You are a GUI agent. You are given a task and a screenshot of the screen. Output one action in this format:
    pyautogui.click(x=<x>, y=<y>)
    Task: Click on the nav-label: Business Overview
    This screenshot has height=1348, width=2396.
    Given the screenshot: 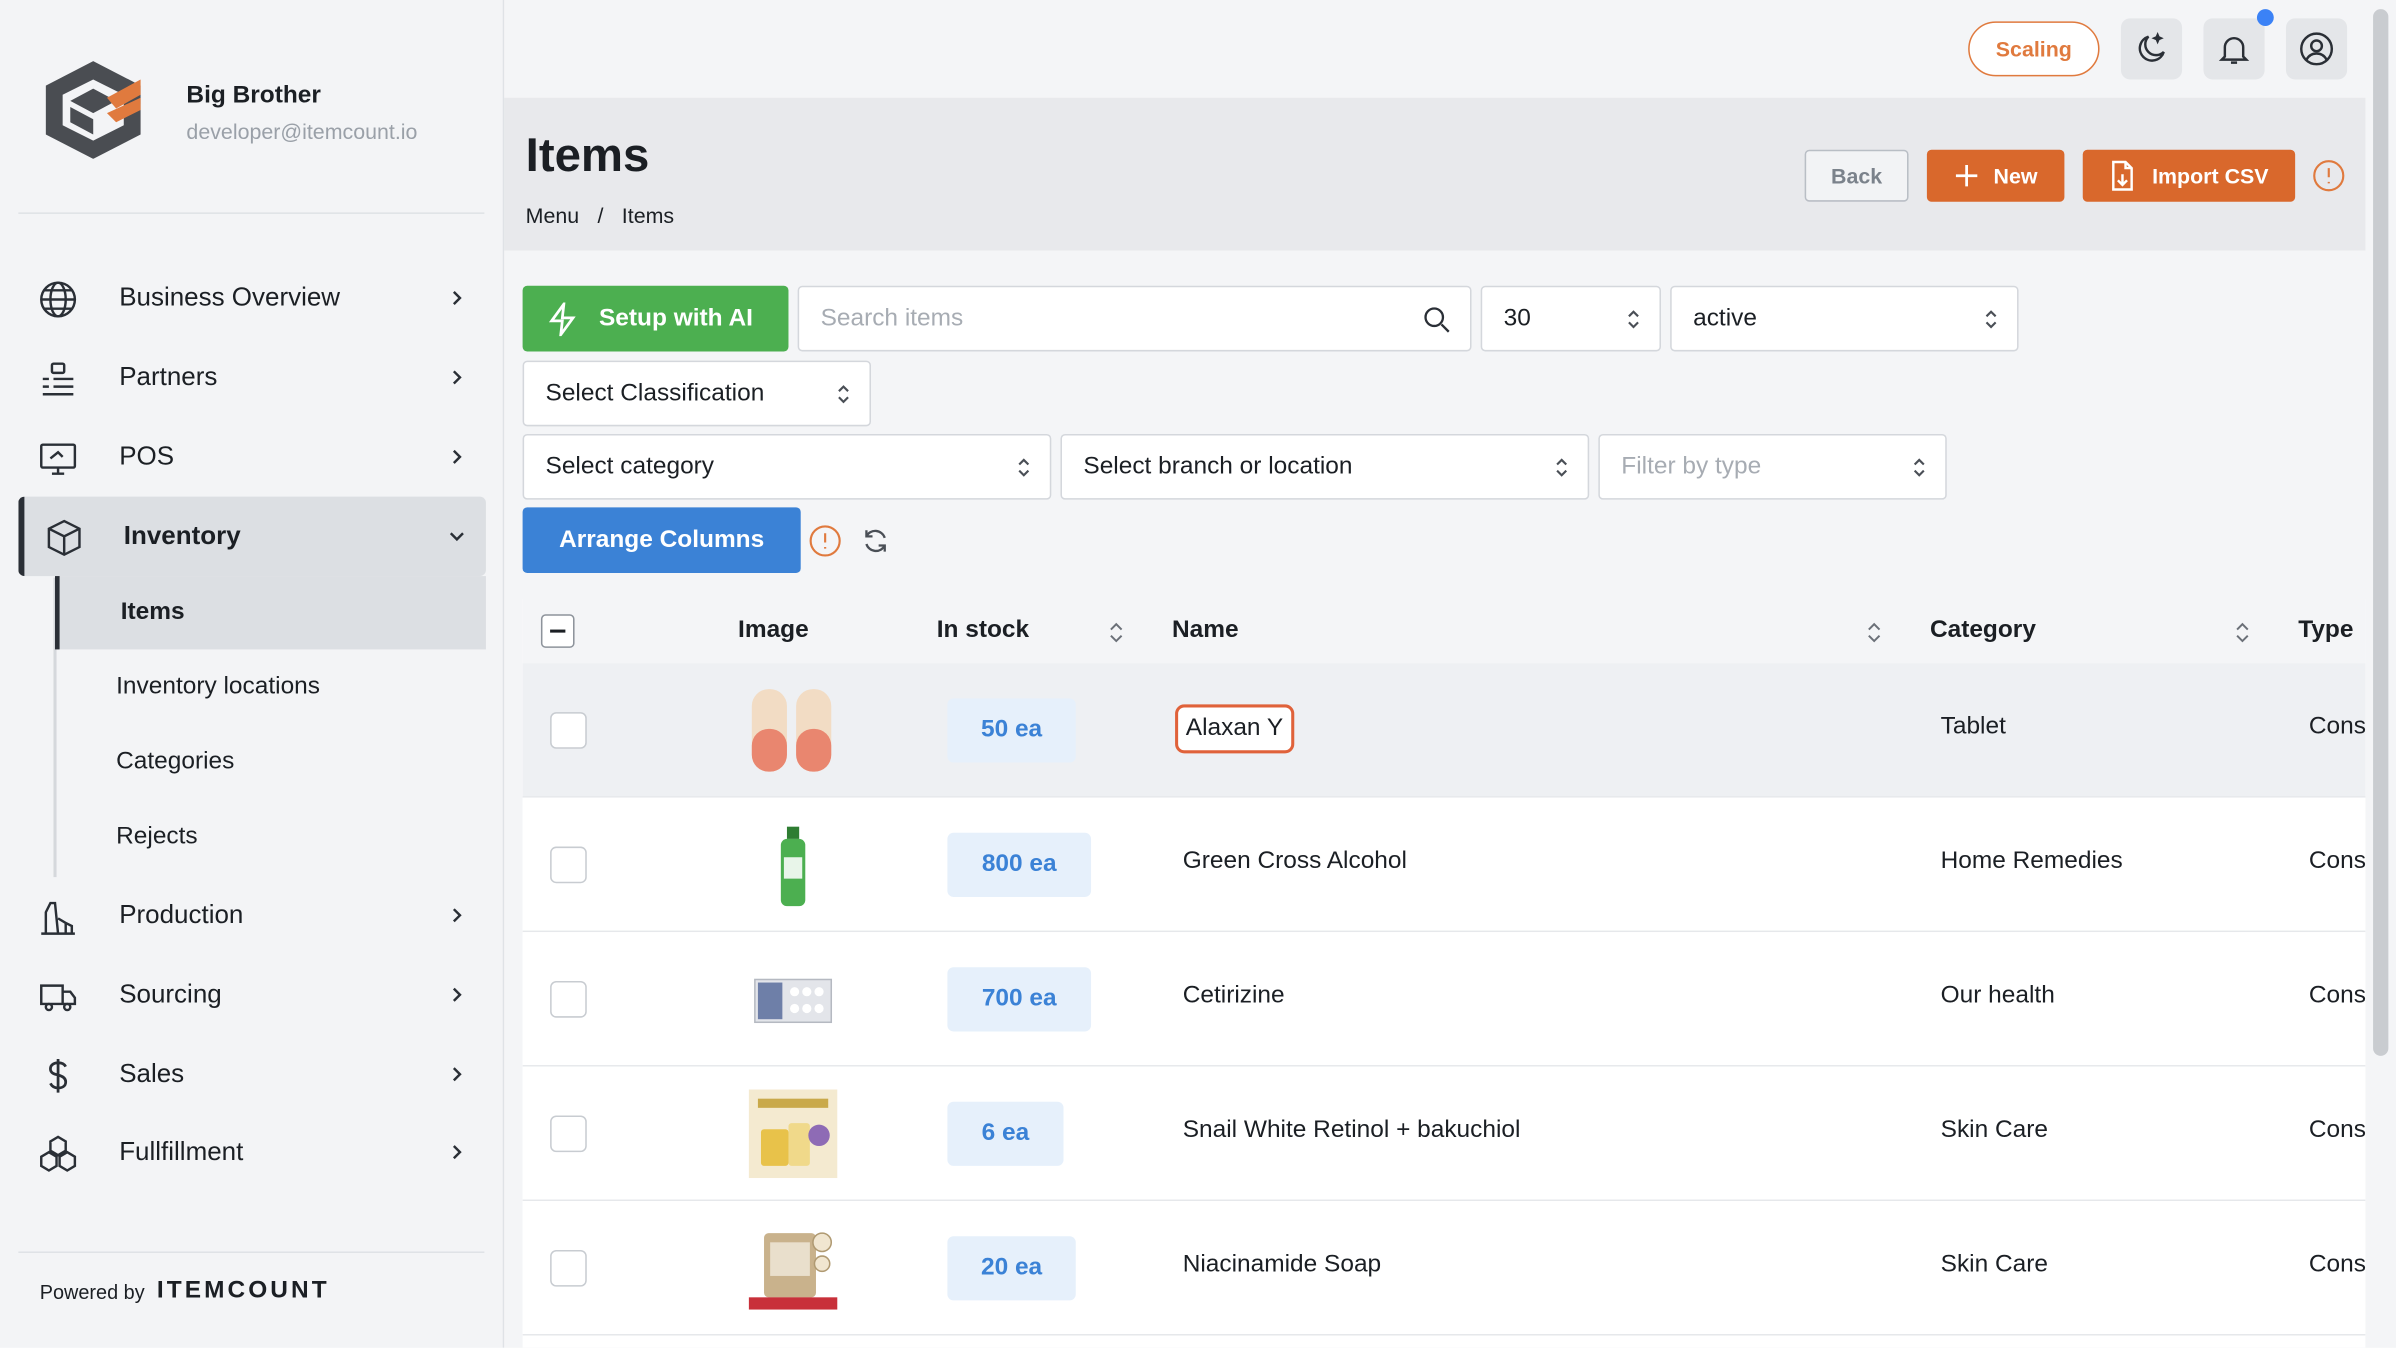 What is the action you would take?
    pyautogui.click(x=230, y=297)
    